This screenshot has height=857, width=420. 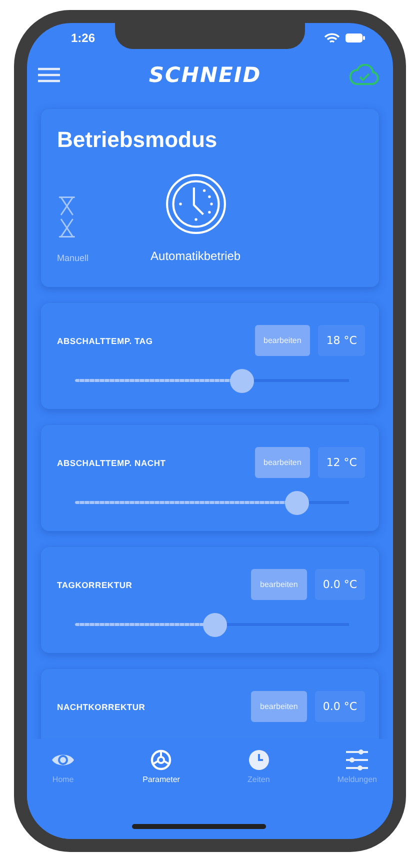 What do you see at coordinates (63, 766) in the screenshot?
I see `tab-item: Home` at bounding box center [63, 766].